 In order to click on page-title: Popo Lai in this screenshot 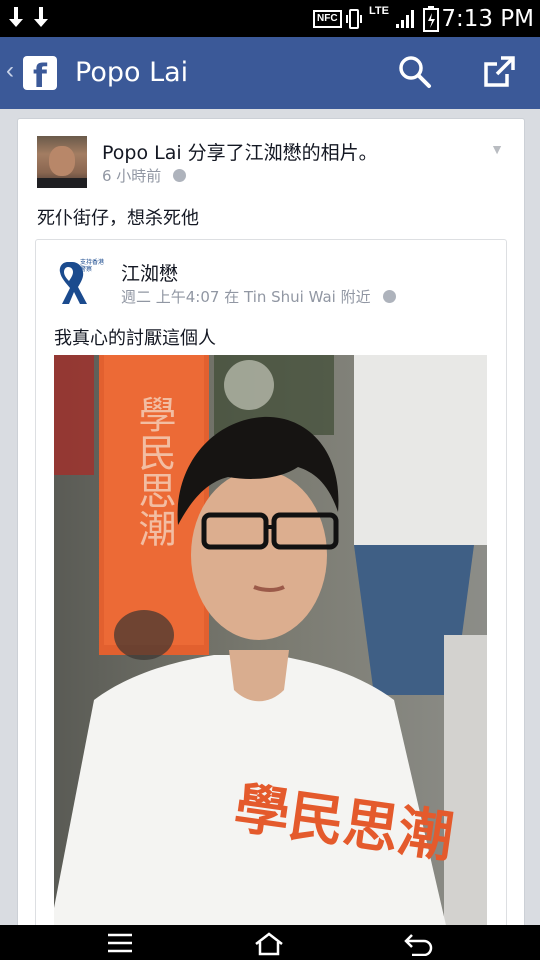, I will do `click(132, 72)`.